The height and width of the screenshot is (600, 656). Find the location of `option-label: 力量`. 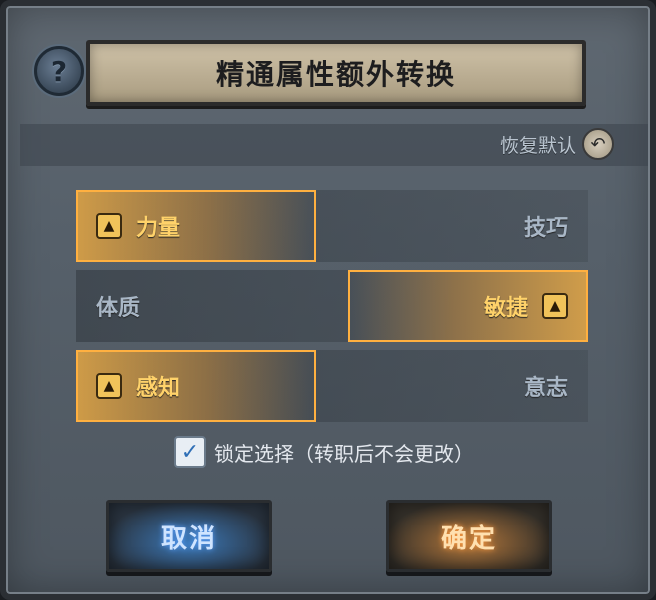

option-label: 力量 is located at coordinates (158, 228).